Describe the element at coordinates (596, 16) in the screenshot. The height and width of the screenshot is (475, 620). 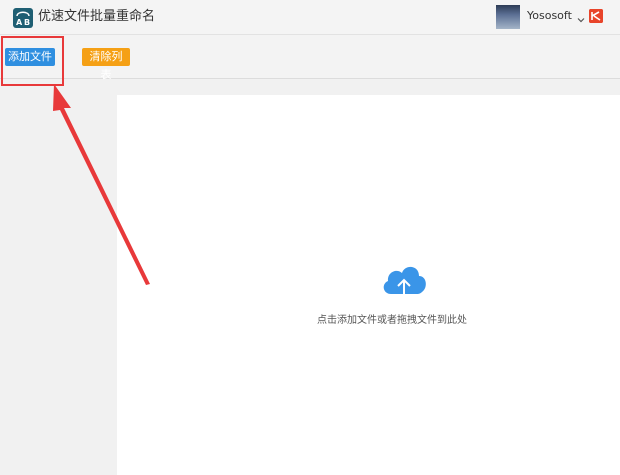
I see `yososoft-logo-icon` at that location.